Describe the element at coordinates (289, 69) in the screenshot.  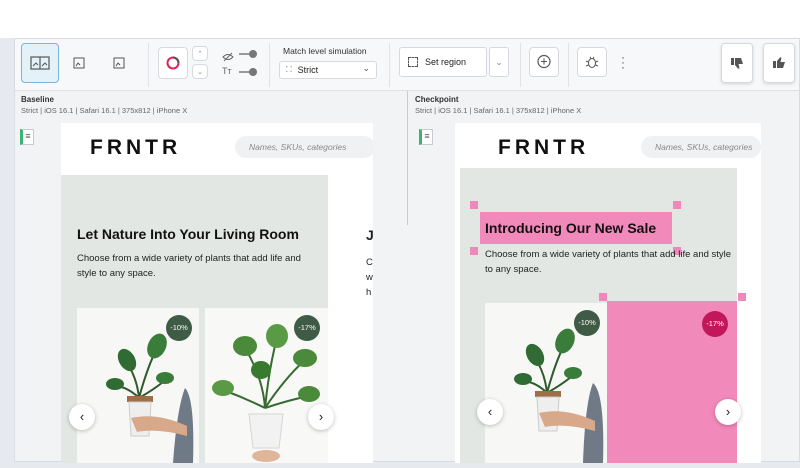
I see `crop-icon: ⛶` at that location.